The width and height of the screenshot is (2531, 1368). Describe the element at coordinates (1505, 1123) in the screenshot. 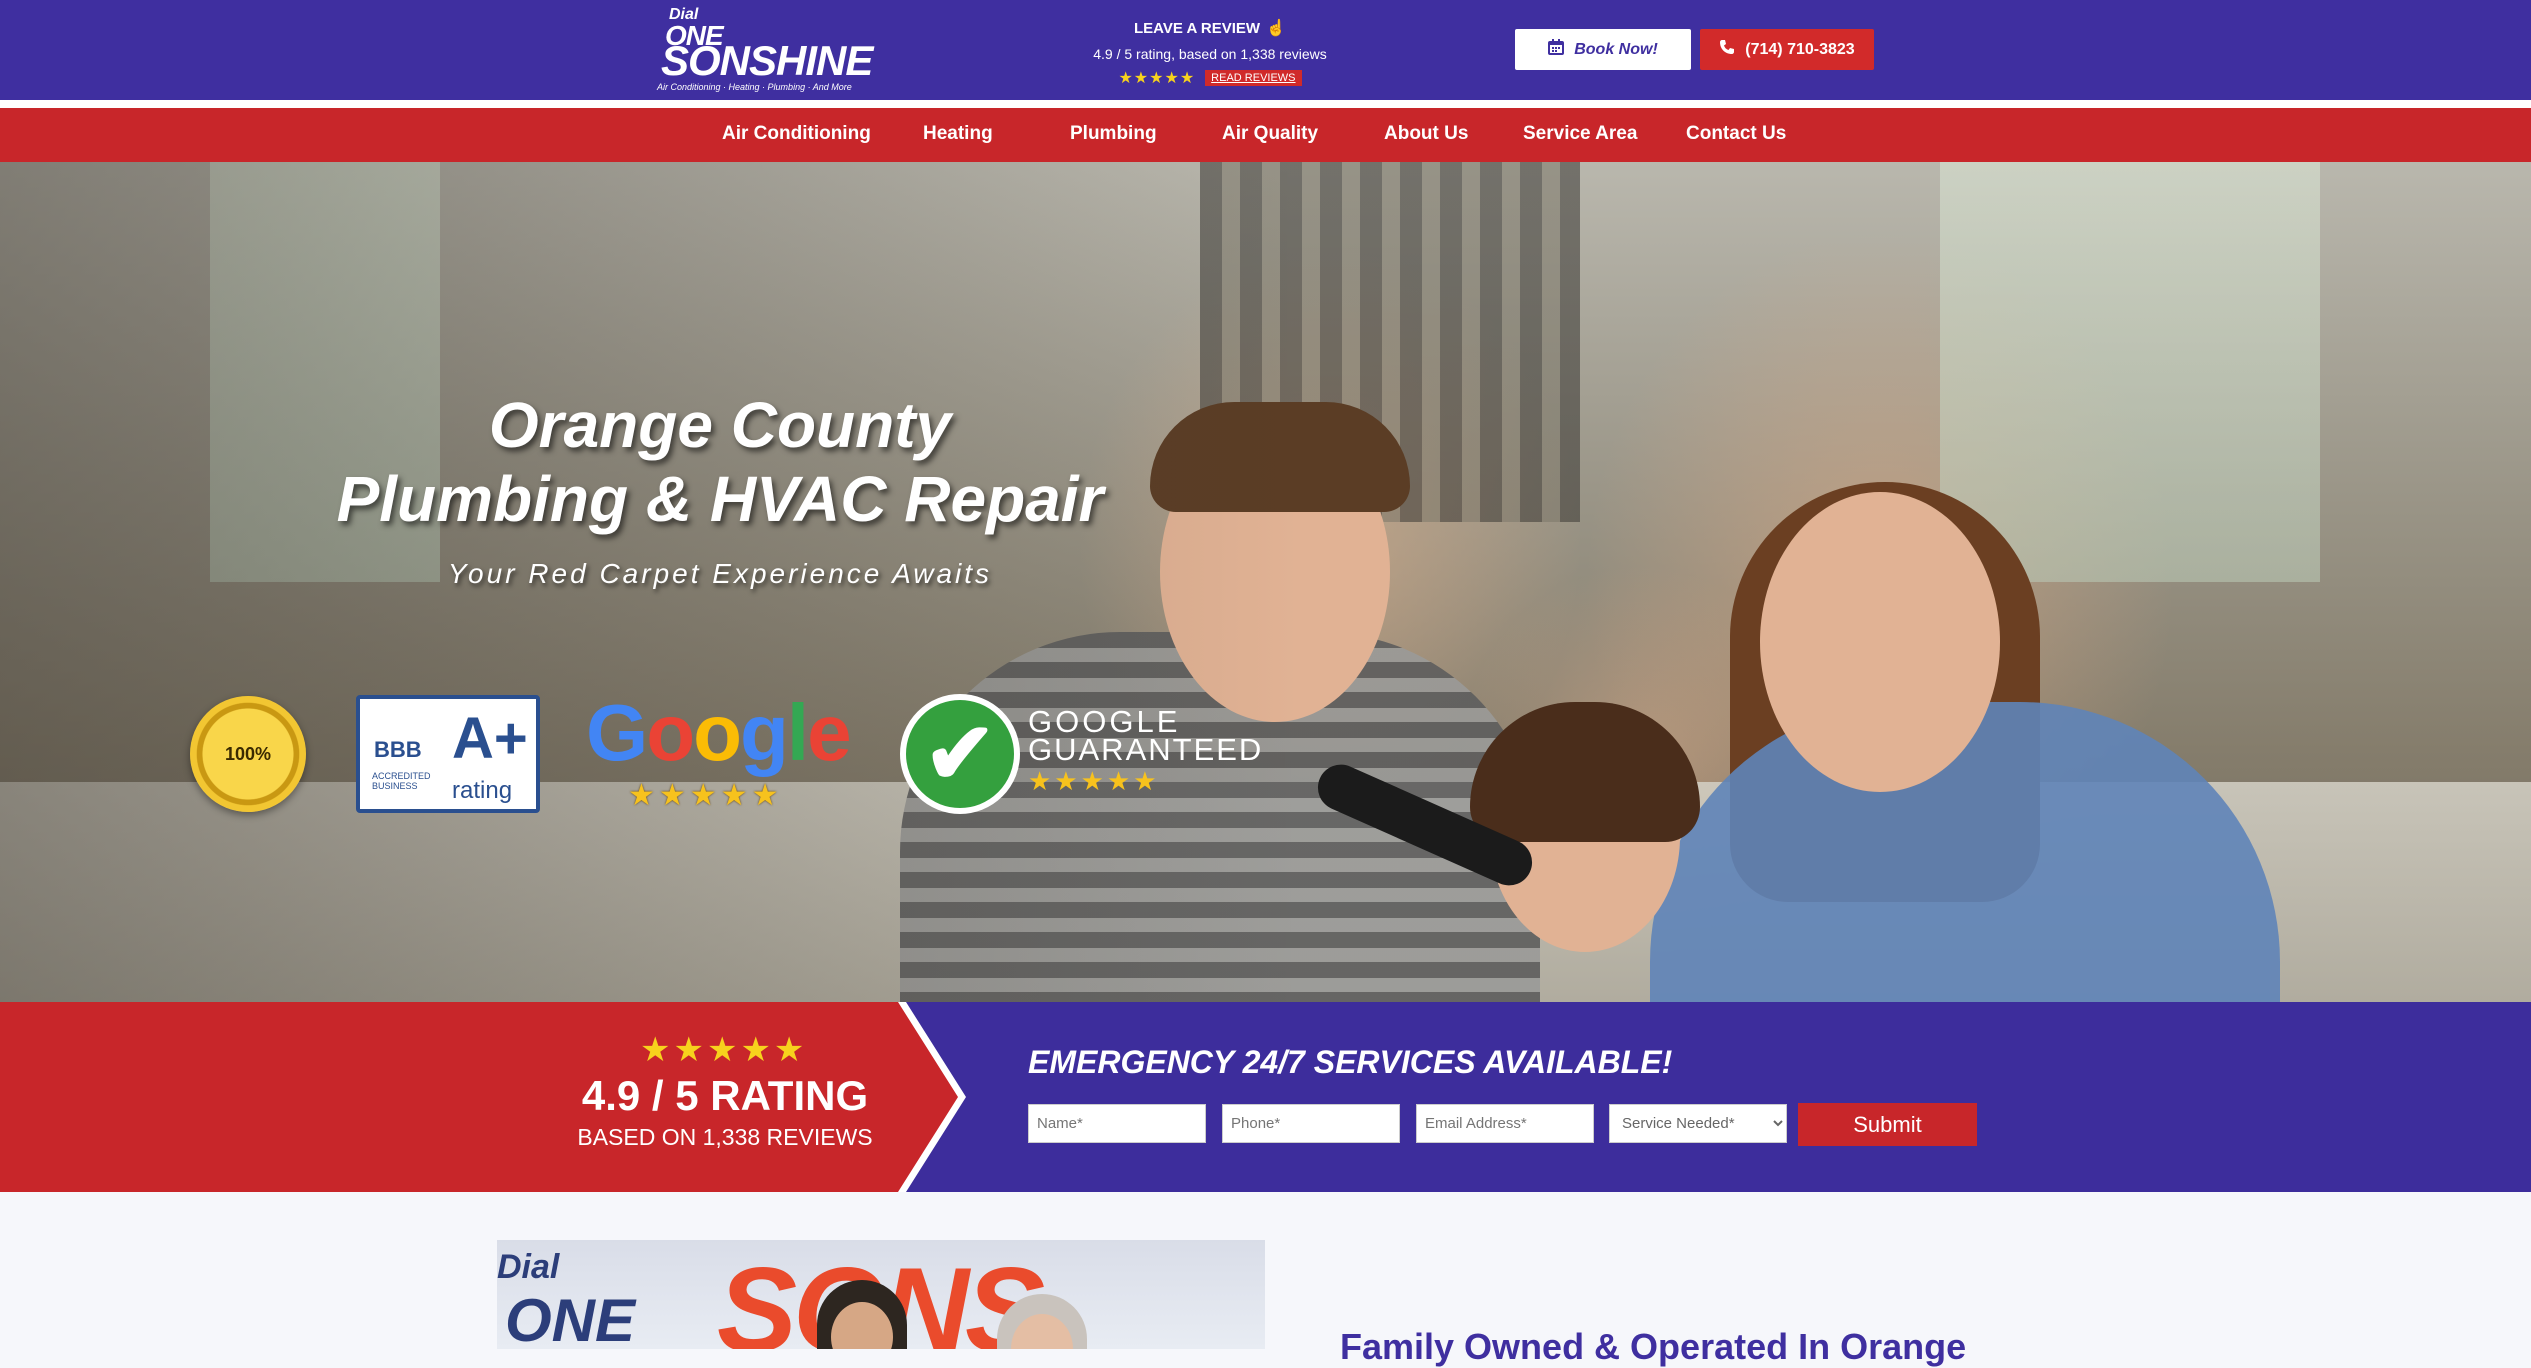

I see `email-input` at that location.